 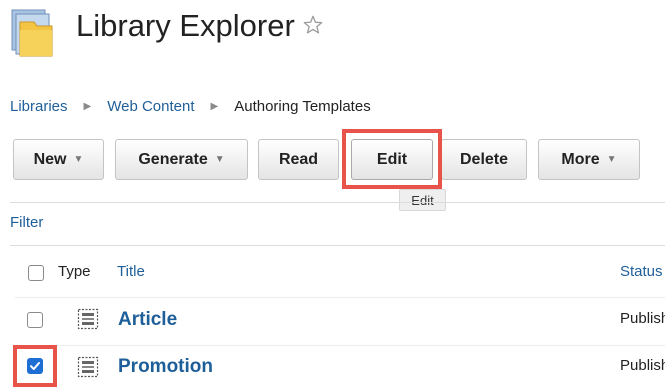 What do you see at coordinates (32, 33) in the screenshot?
I see `library-folder-icon` at bounding box center [32, 33].